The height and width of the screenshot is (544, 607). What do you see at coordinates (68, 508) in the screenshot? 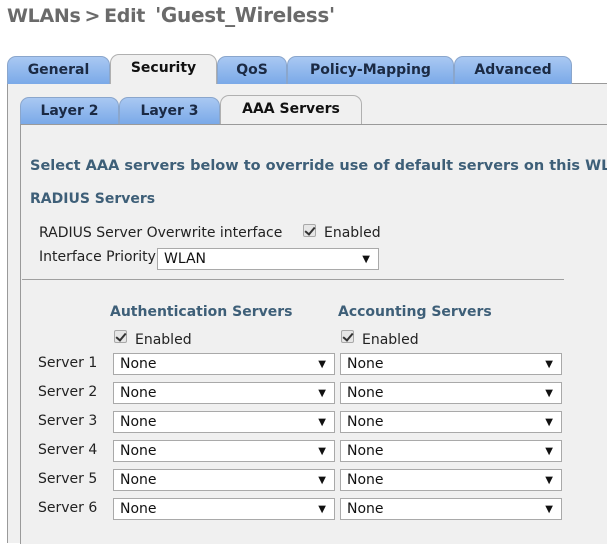
I see `server-label: Server 6` at bounding box center [68, 508].